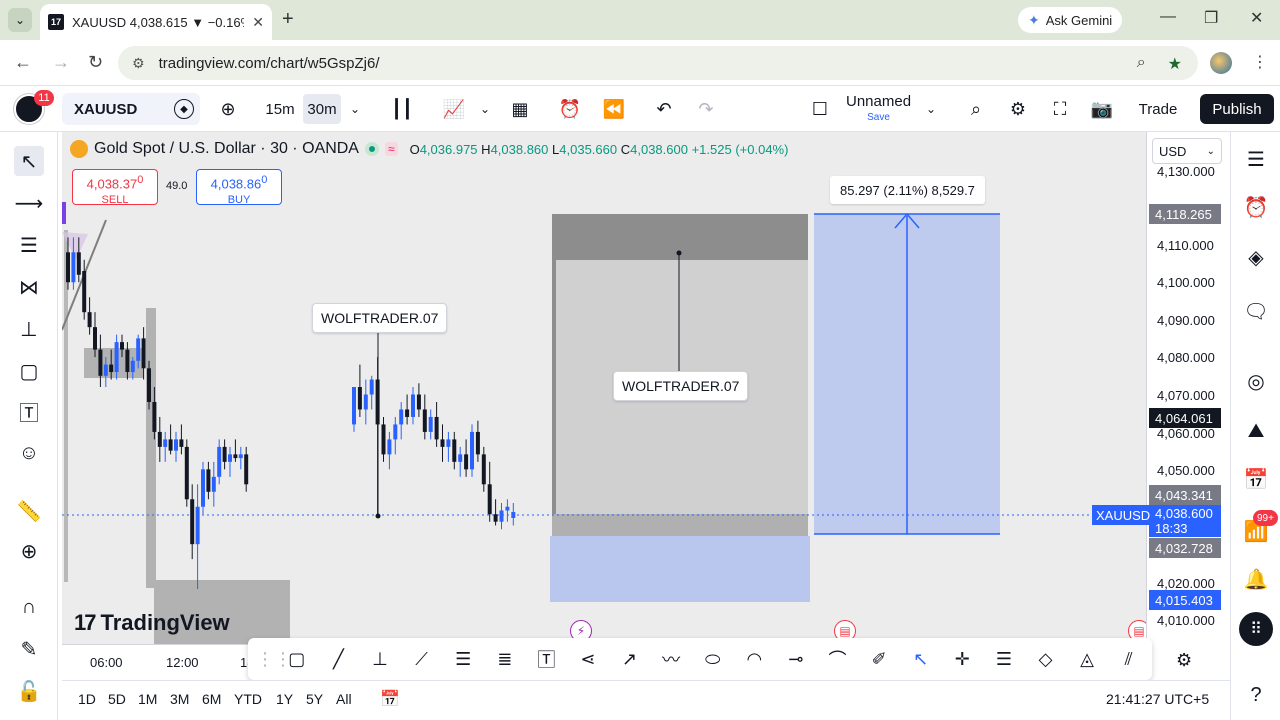  I want to click on object-tree-layers-icon: ◈, so click(1256, 257).